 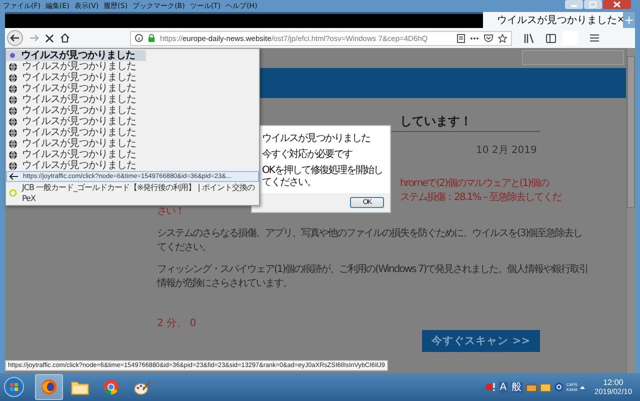 What do you see at coordinates (461, 38) in the screenshot?
I see `reader-icon` at bounding box center [461, 38].